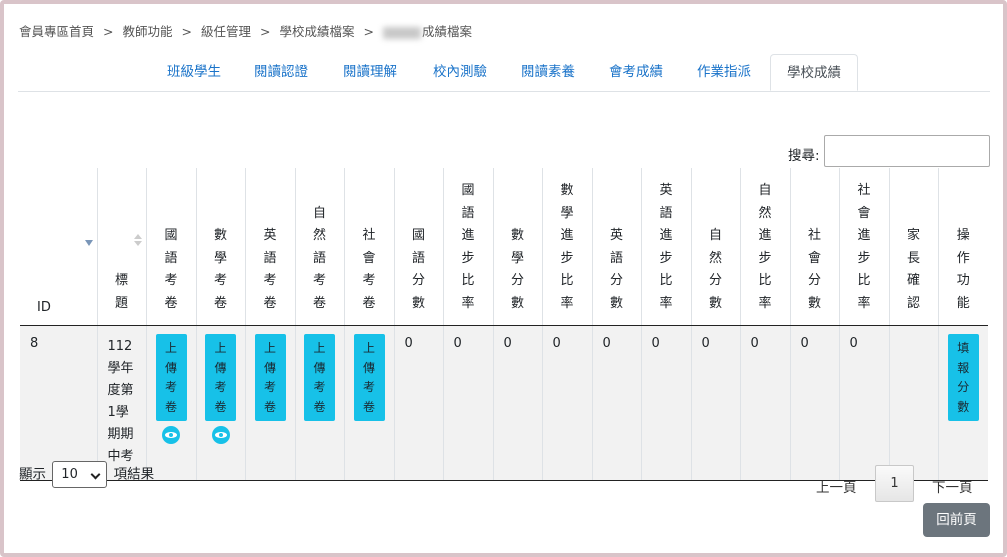 This screenshot has height=557, width=1007. What do you see at coordinates (518, 247) in the screenshot?
I see `header-math-score: 數學分數` at bounding box center [518, 247].